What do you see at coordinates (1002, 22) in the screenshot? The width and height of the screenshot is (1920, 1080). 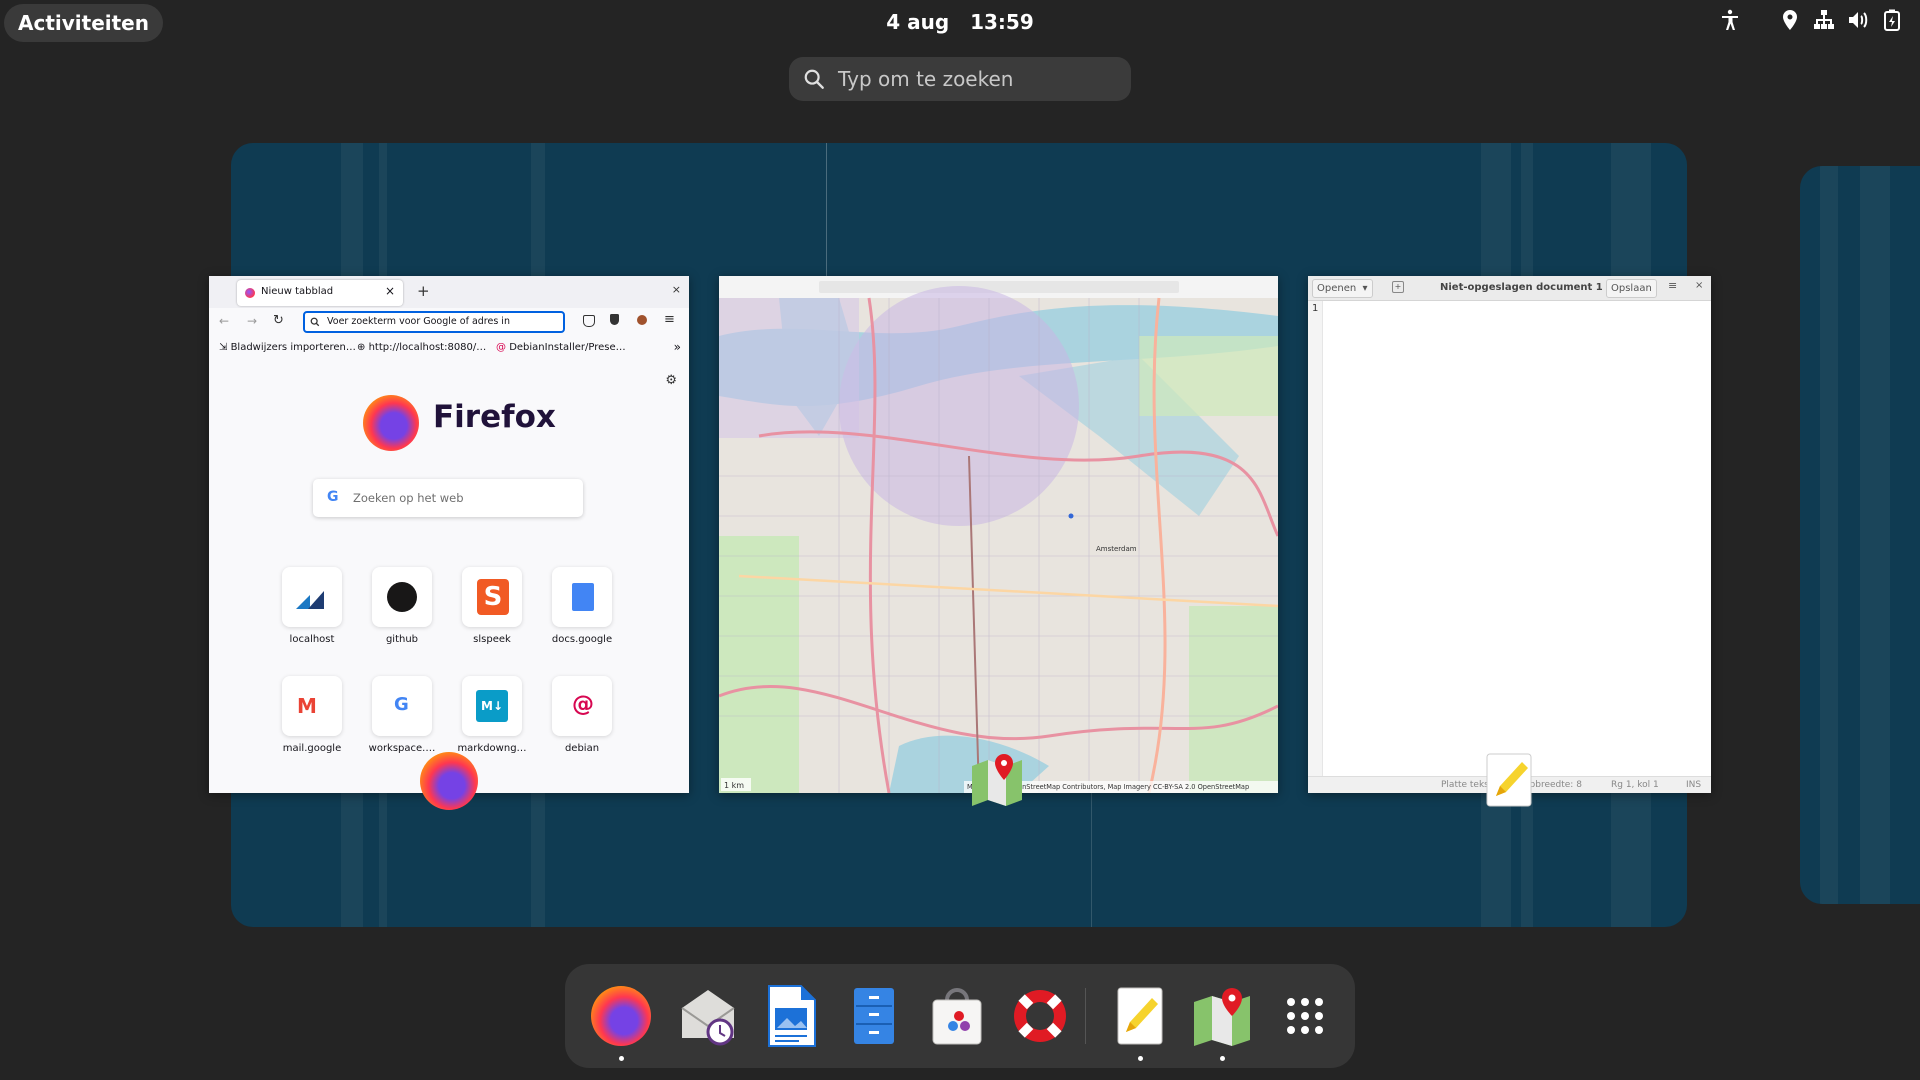 I see `clock-time: 13:59` at bounding box center [1002, 22].